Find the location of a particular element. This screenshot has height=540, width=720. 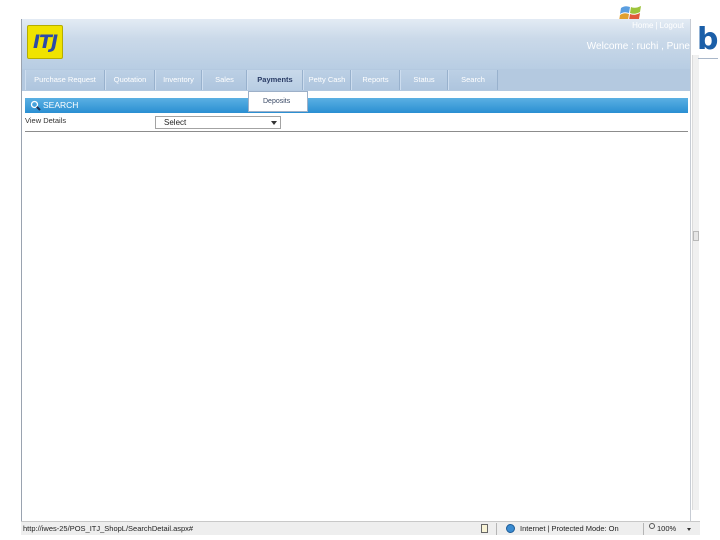

zoom-dropdown-icon is located at coordinates (689, 529).